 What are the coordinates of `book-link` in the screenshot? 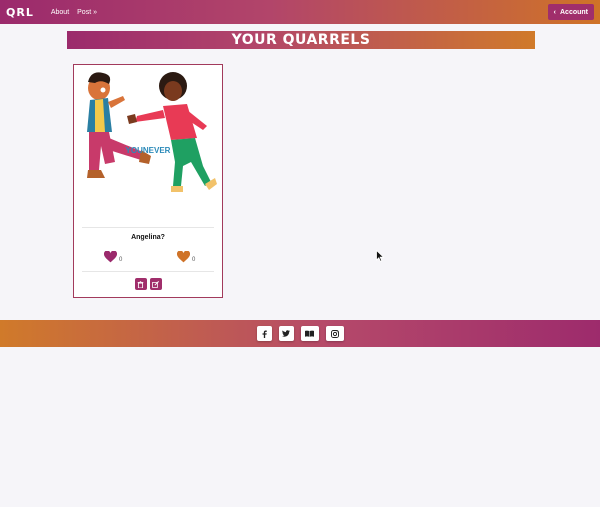 It's located at (309, 333).